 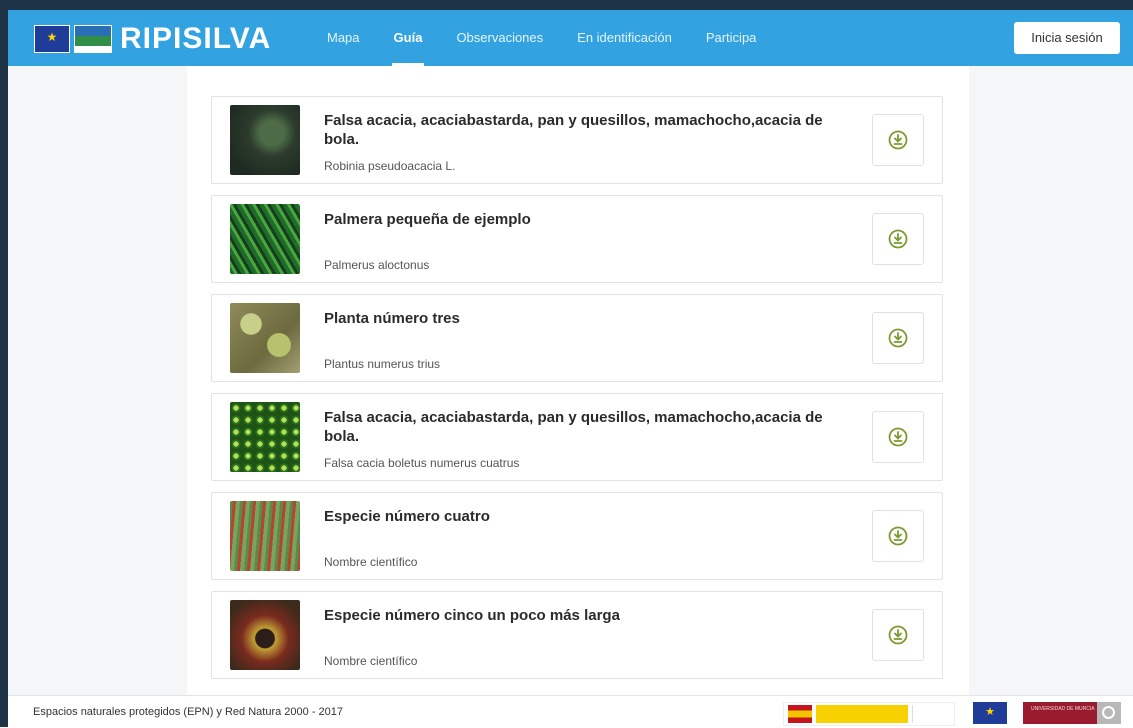 I want to click on nav-item-mapa: Mapa, so click(x=343, y=38).